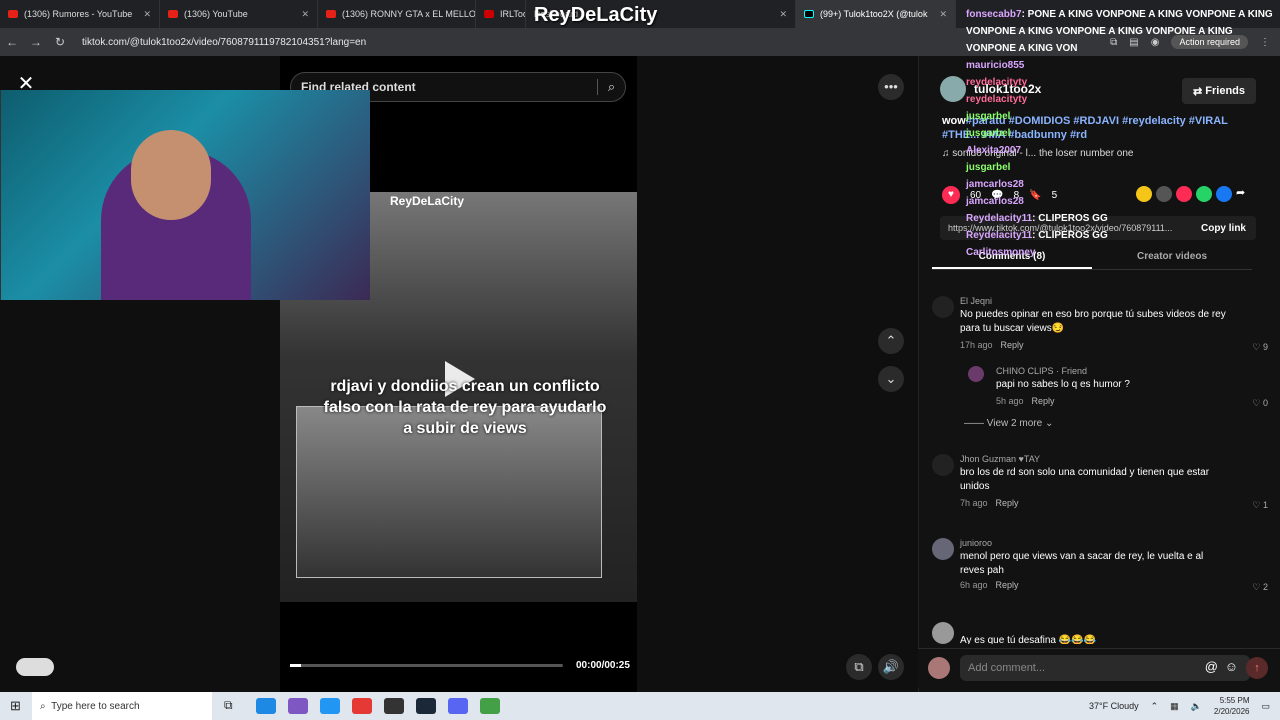 The height and width of the screenshot is (720, 1280). What do you see at coordinates (1041, 371) in the screenshot?
I see `comment-username: CHINO CLIPS · Friend` at bounding box center [1041, 371].